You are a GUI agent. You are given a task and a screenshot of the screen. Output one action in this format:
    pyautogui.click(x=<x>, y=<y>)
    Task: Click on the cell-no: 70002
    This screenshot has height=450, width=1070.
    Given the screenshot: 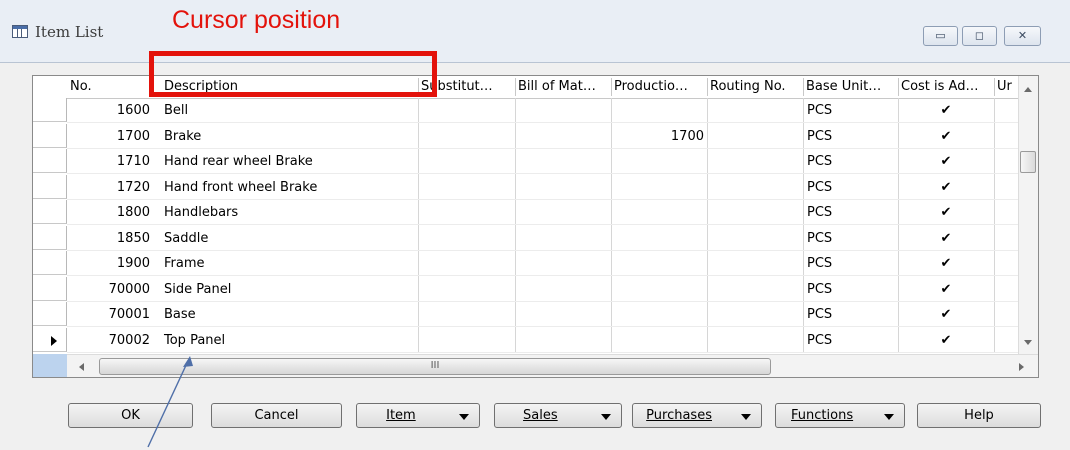 What is the action you would take?
    pyautogui.click(x=110, y=340)
    